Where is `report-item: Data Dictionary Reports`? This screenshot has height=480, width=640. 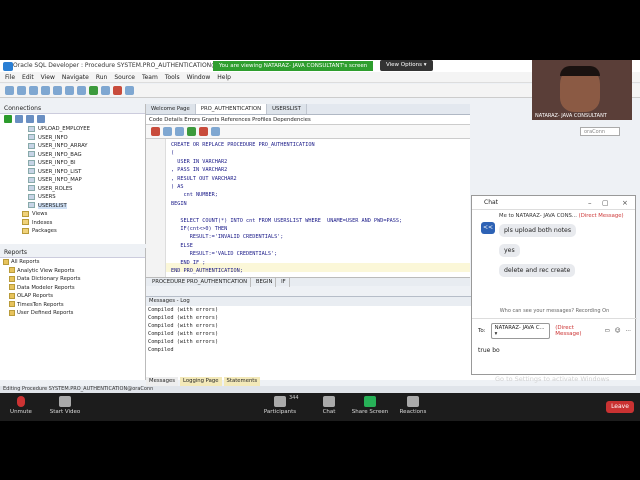 report-item: Data Dictionary Reports is located at coordinates (72, 279).